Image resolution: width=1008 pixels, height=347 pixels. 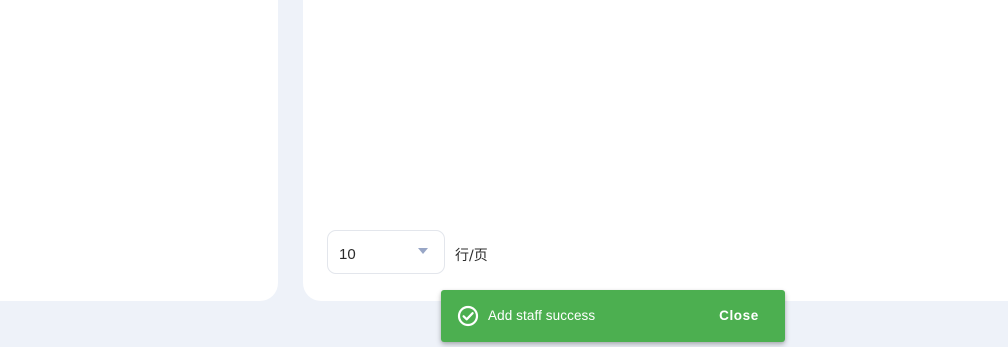 I want to click on rows-per-page-label: 行/页, so click(x=471, y=256).